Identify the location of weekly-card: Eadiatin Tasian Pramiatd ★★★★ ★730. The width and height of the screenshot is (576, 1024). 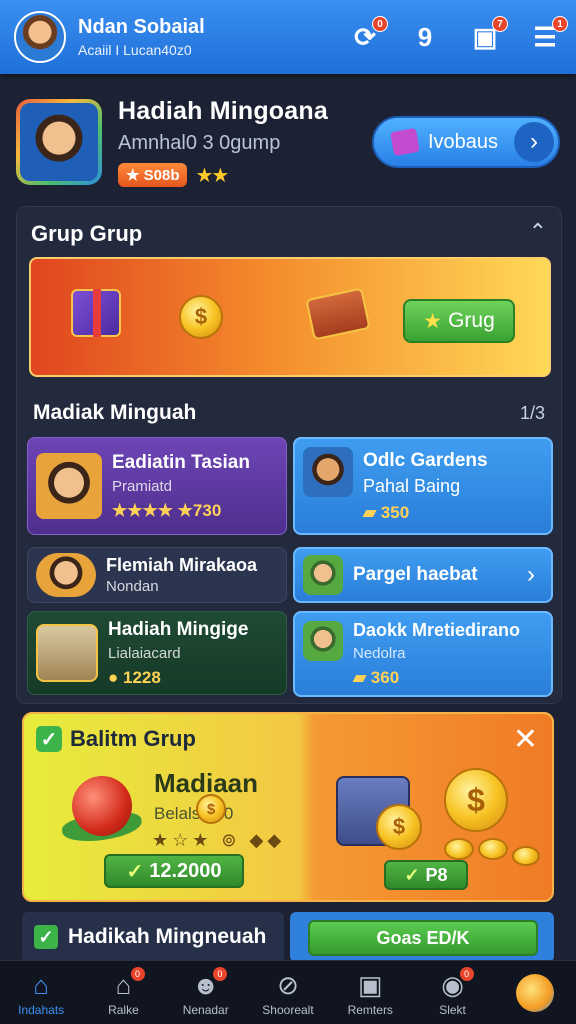
(157, 486).